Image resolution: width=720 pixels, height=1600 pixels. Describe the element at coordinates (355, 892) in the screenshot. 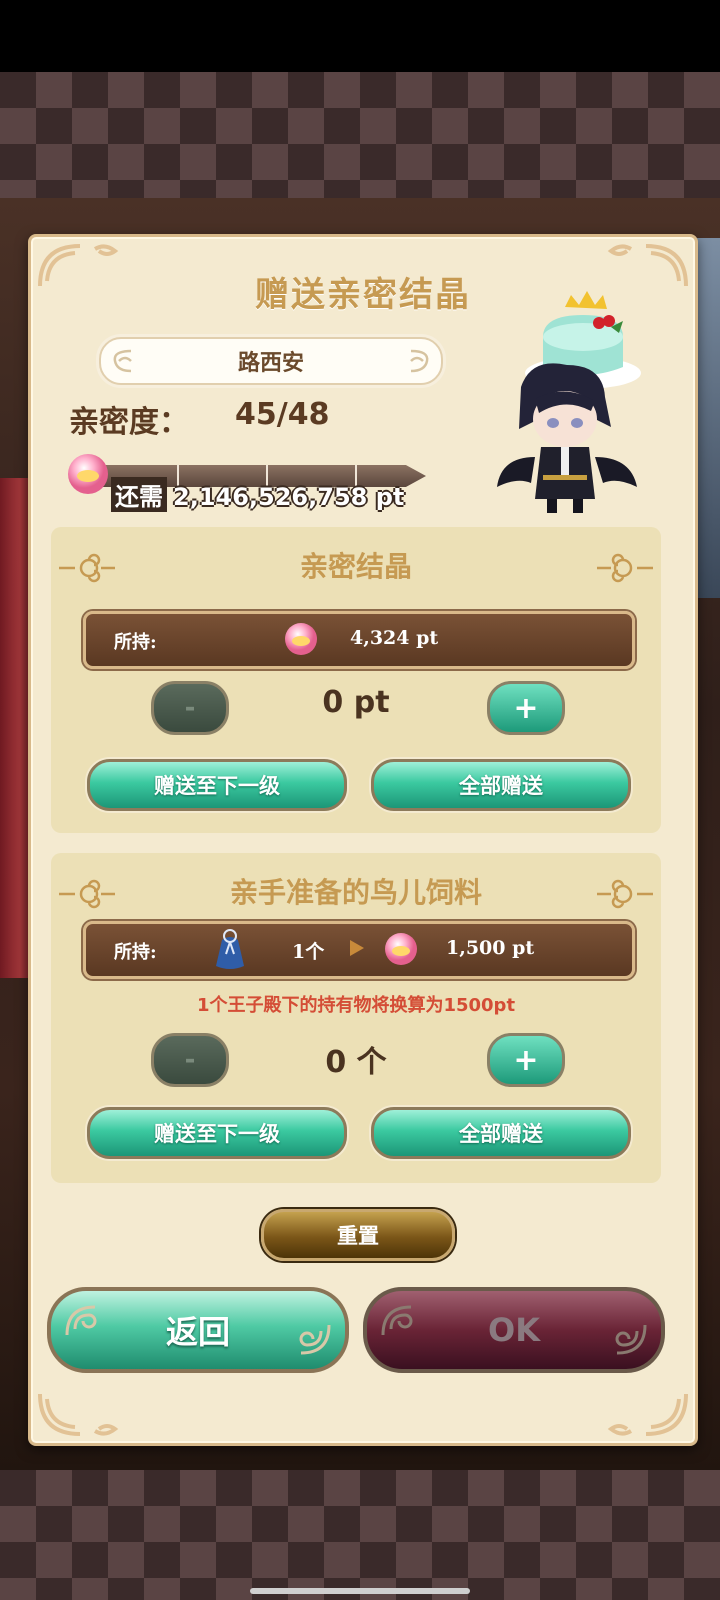

I see `section-title: 亲手准备的鸟儿饲料` at that location.